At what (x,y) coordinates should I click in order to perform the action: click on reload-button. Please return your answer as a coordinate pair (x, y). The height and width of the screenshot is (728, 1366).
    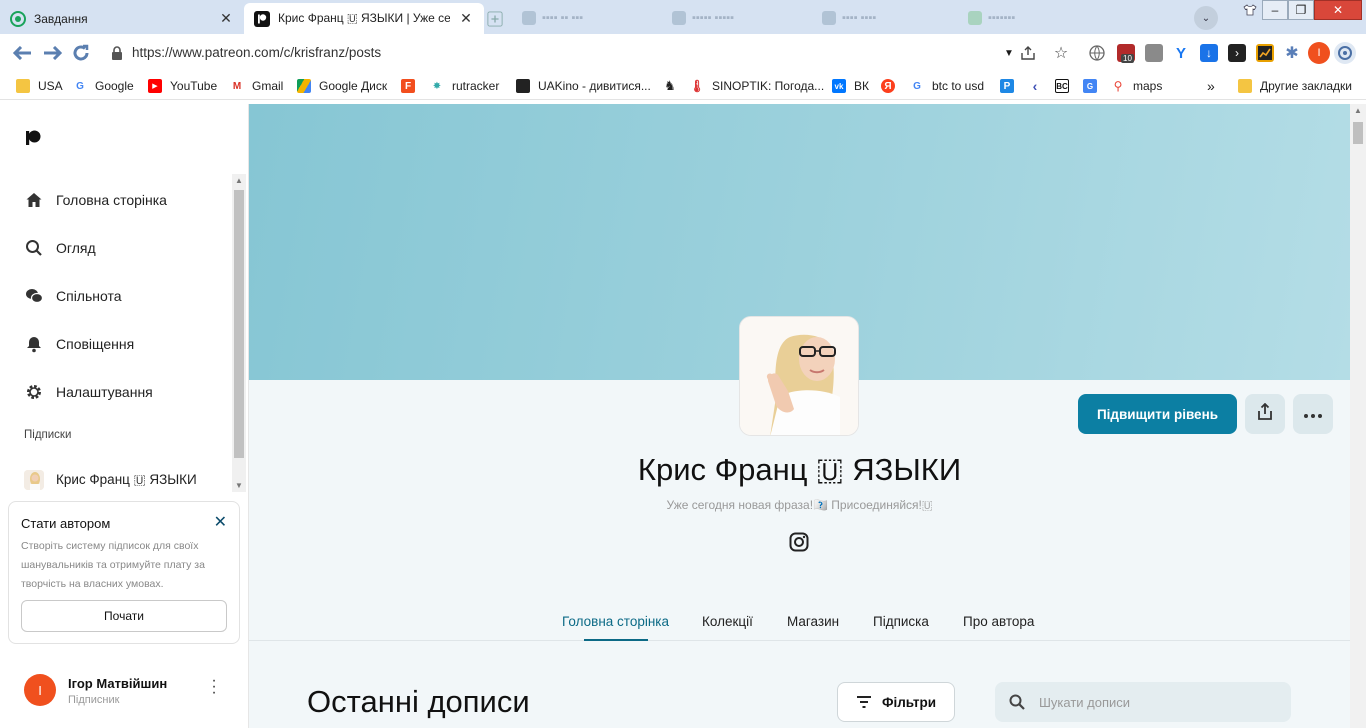
    Looking at the image, I should click on (81, 53).